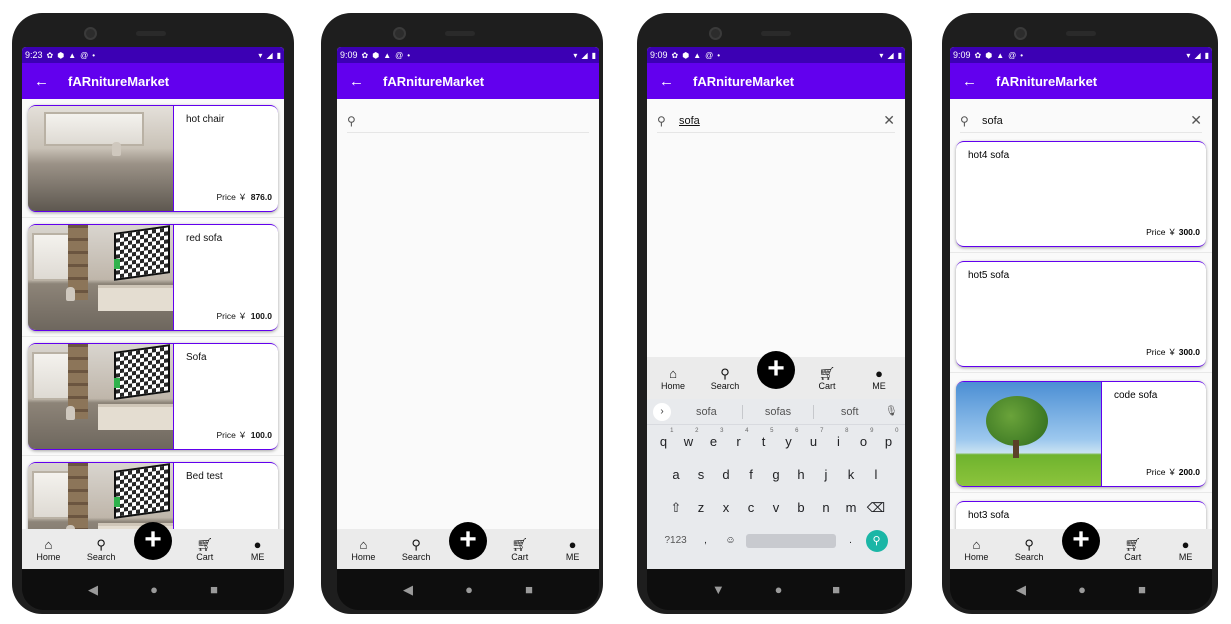  What do you see at coordinates (153, 158) in the screenshot?
I see `product-card: hot chair Price ￥ 876.0` at bounding box center [153, 158].